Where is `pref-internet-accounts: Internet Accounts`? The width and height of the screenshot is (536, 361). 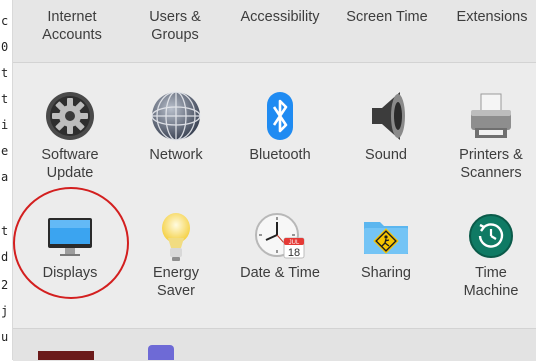 pref-internet-accounts: Internet Accounts is located at coordinates (72, 26).